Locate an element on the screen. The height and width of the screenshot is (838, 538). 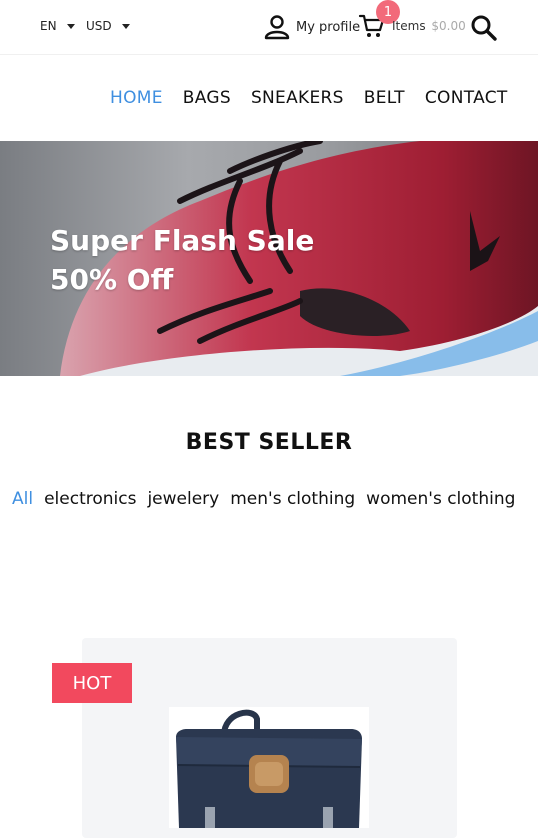
items-label: Items is located at coordinates (409, 26).